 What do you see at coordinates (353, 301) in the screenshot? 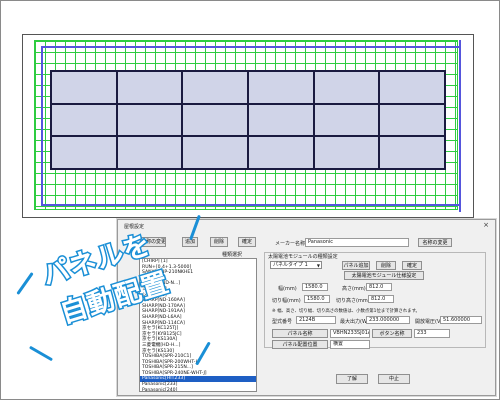
I see `cut-height-label: 切り高さ(mm)` at bounding box center [353, 301].